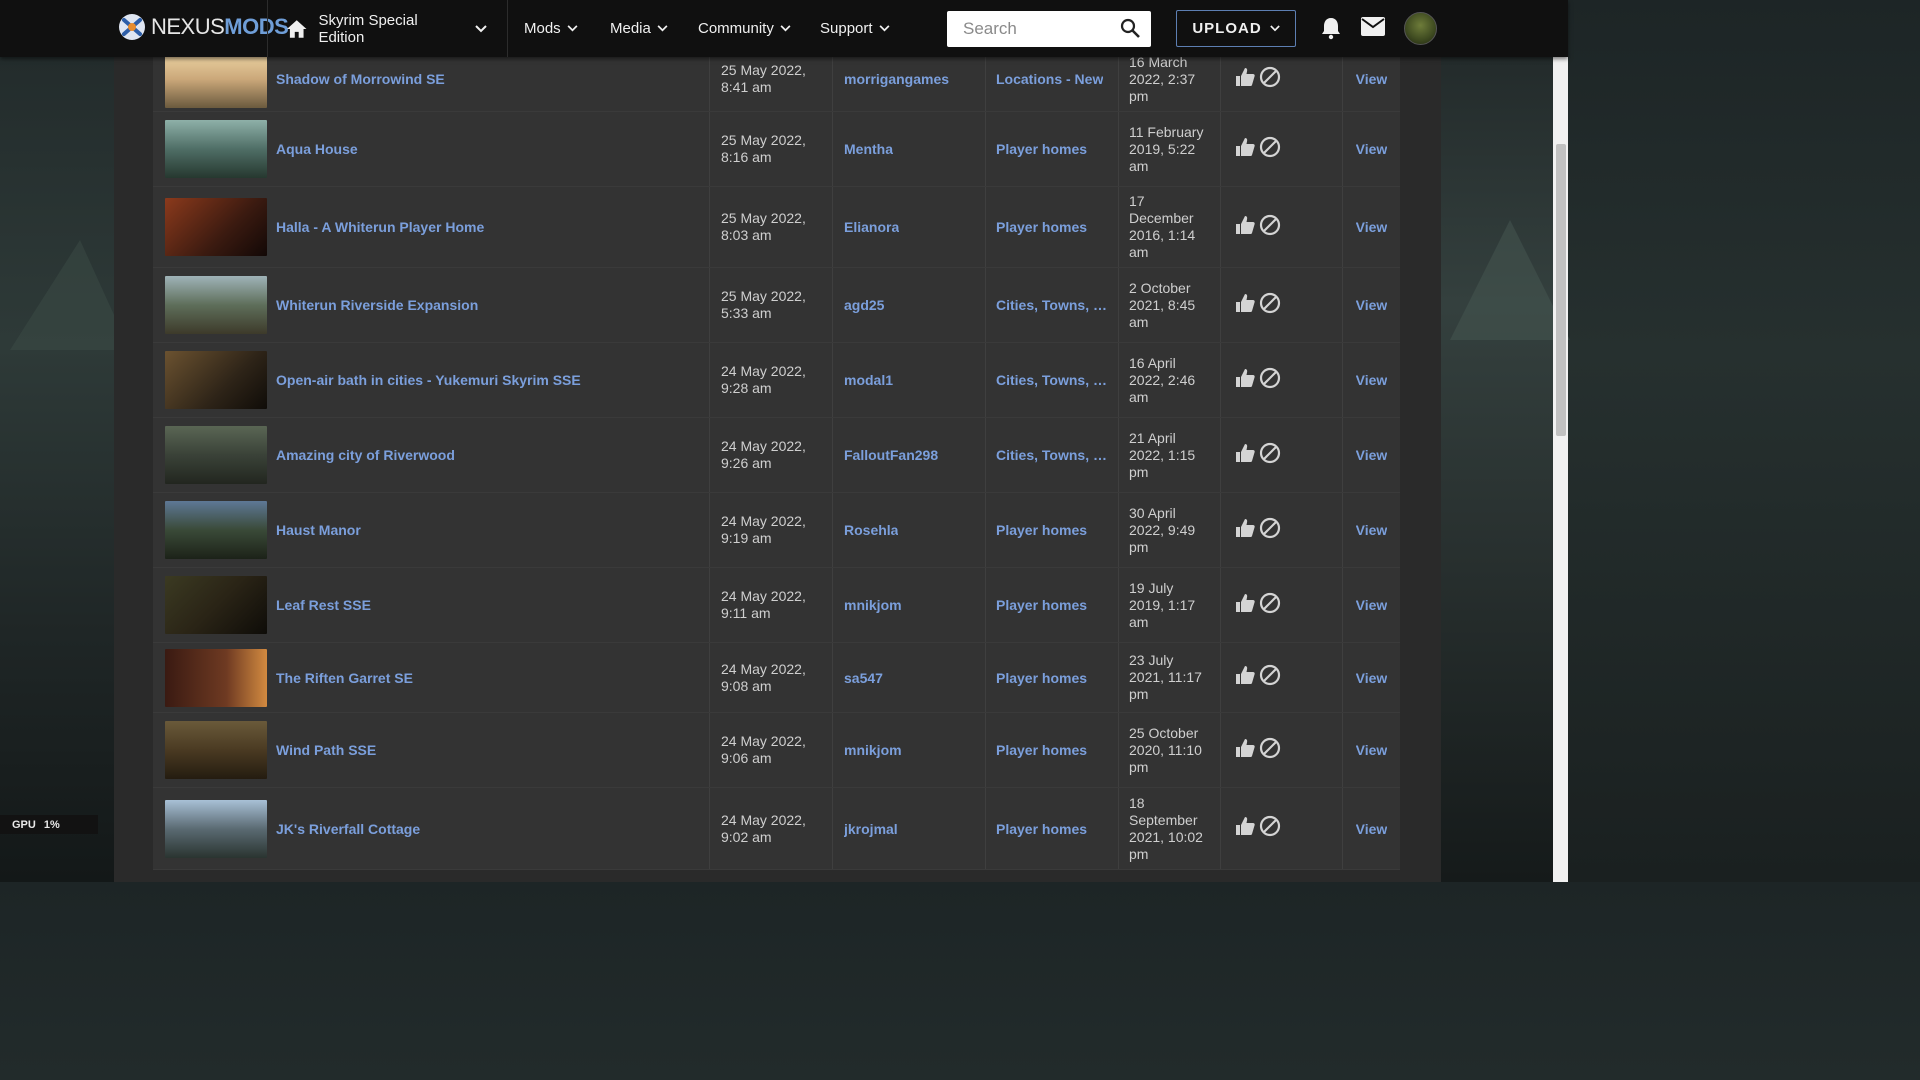  I want to click on author-link: sa547, so click(863, 678).